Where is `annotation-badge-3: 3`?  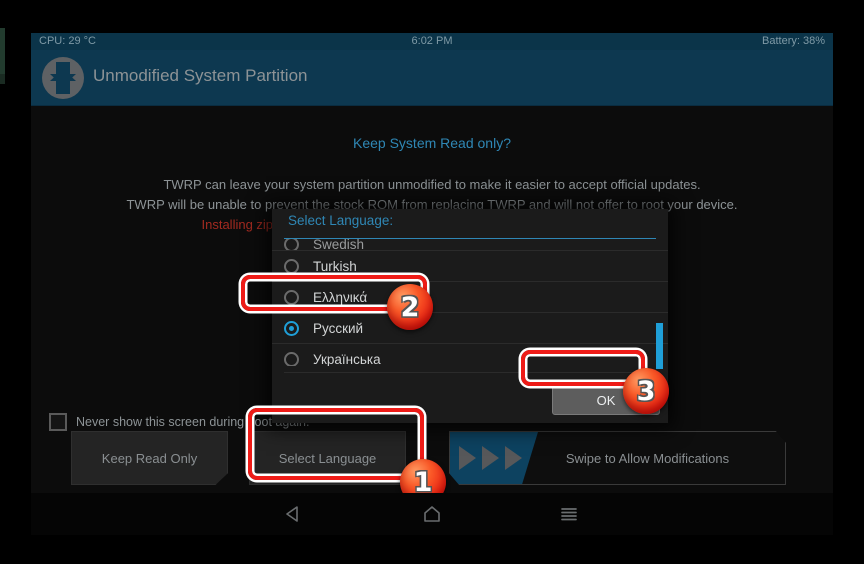
annotation-badge-3: 3 is located at coordinates (646, 391).